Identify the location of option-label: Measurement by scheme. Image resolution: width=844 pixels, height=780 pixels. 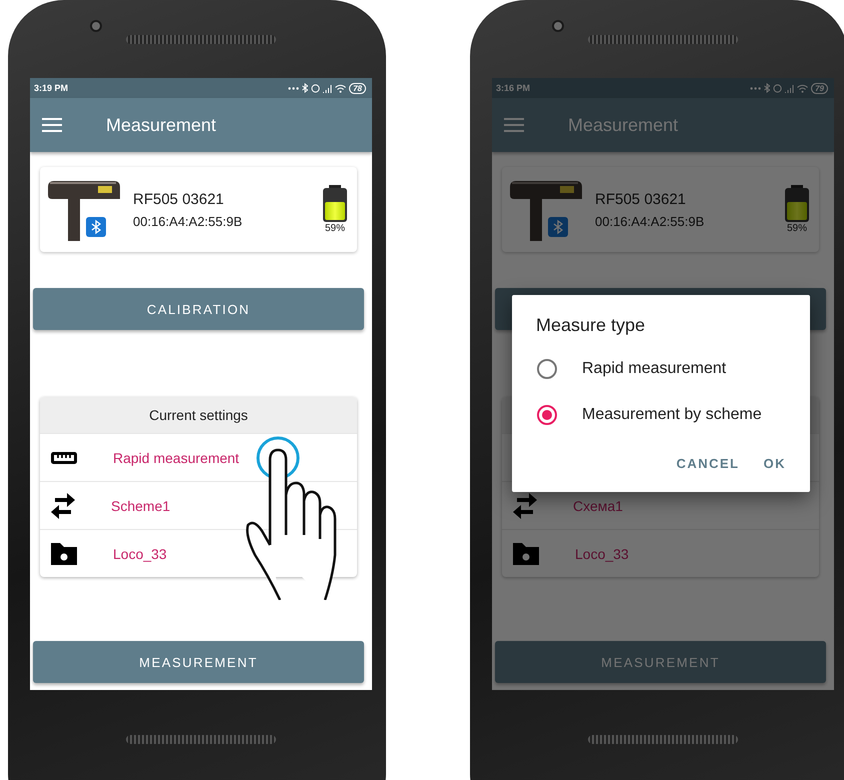
(672, 415).